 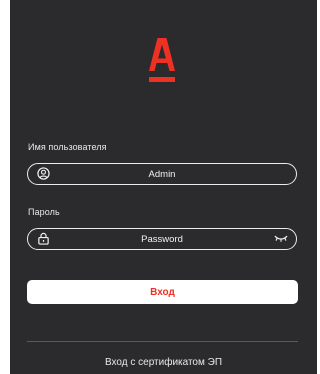 I want to click on password-placeholder: Password, so click(x=162, y=239).